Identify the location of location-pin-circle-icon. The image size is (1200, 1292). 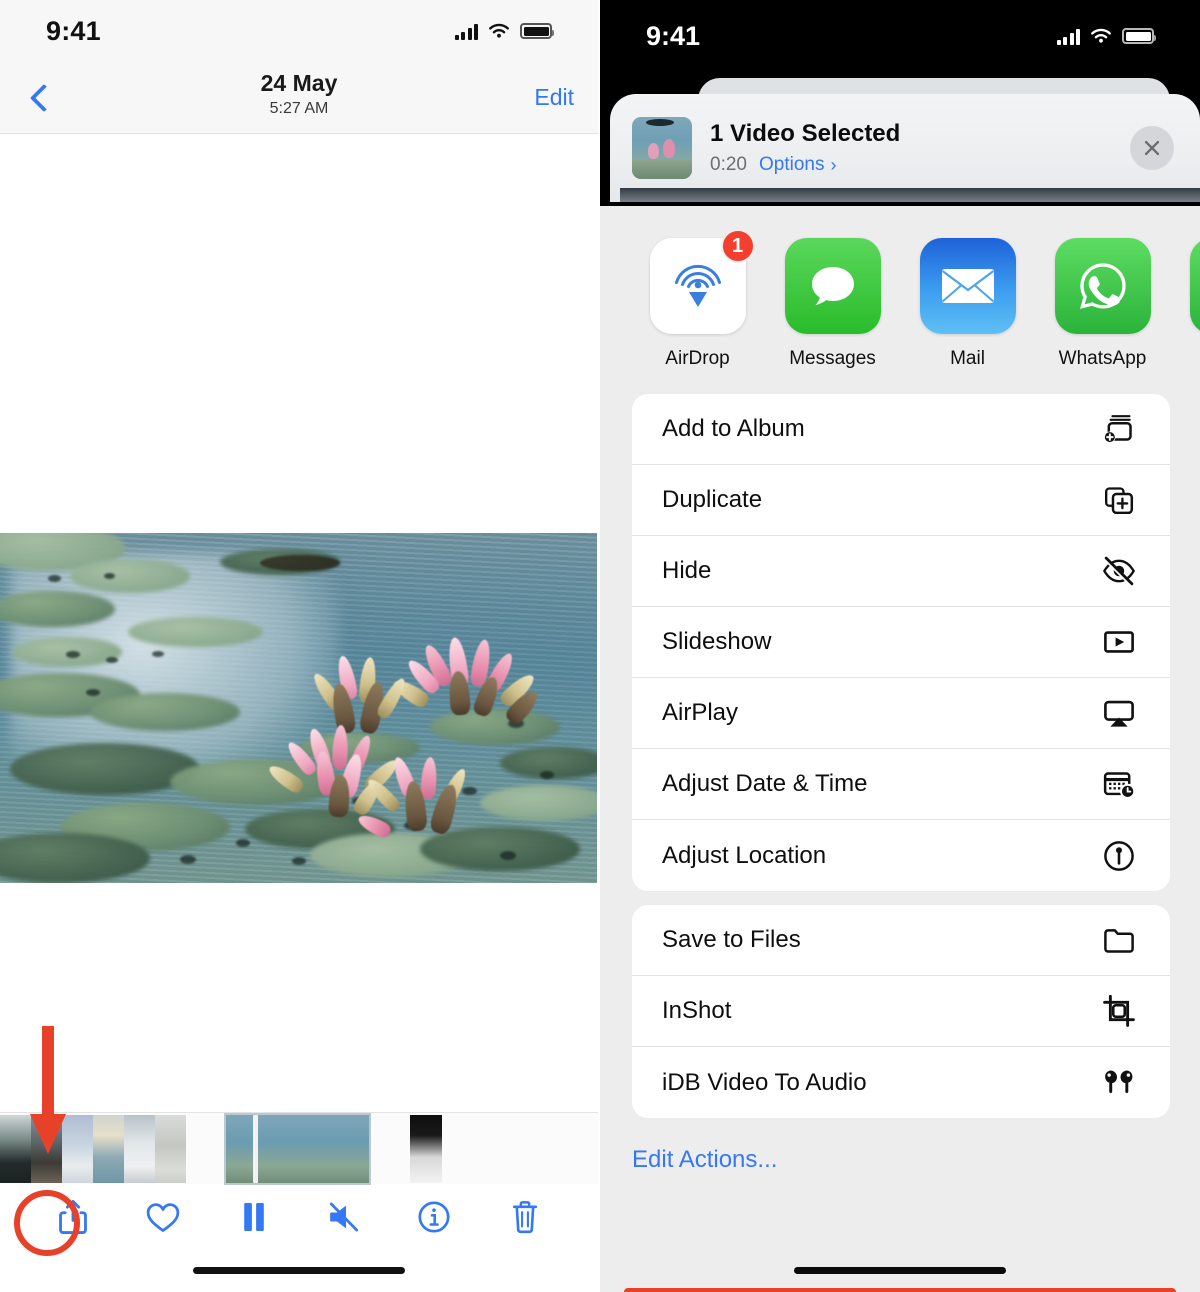
(1119, 856).